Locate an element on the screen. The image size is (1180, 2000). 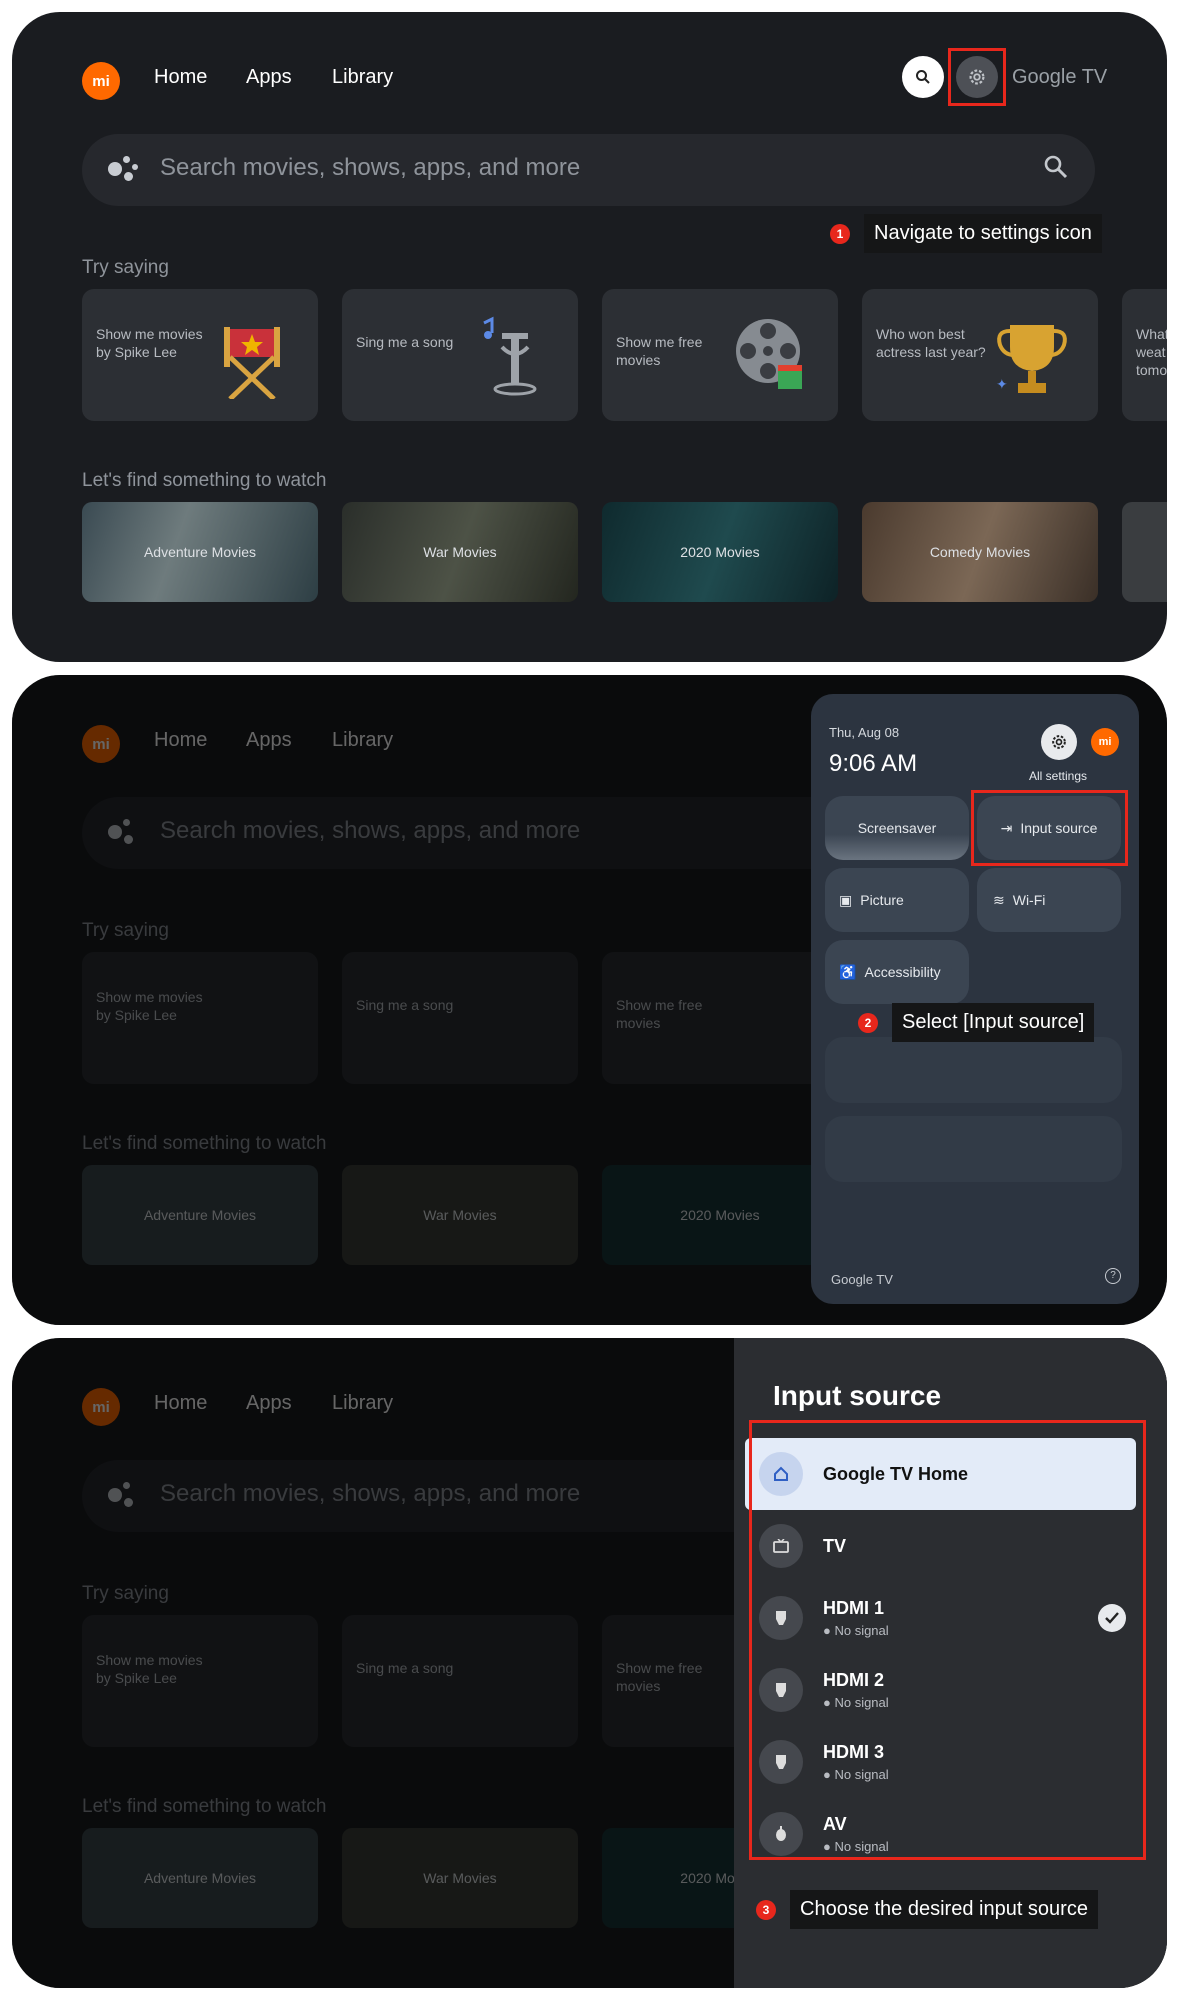
step-2-callout: 2 Select [Input source] is located at coordinates (976, 1022).